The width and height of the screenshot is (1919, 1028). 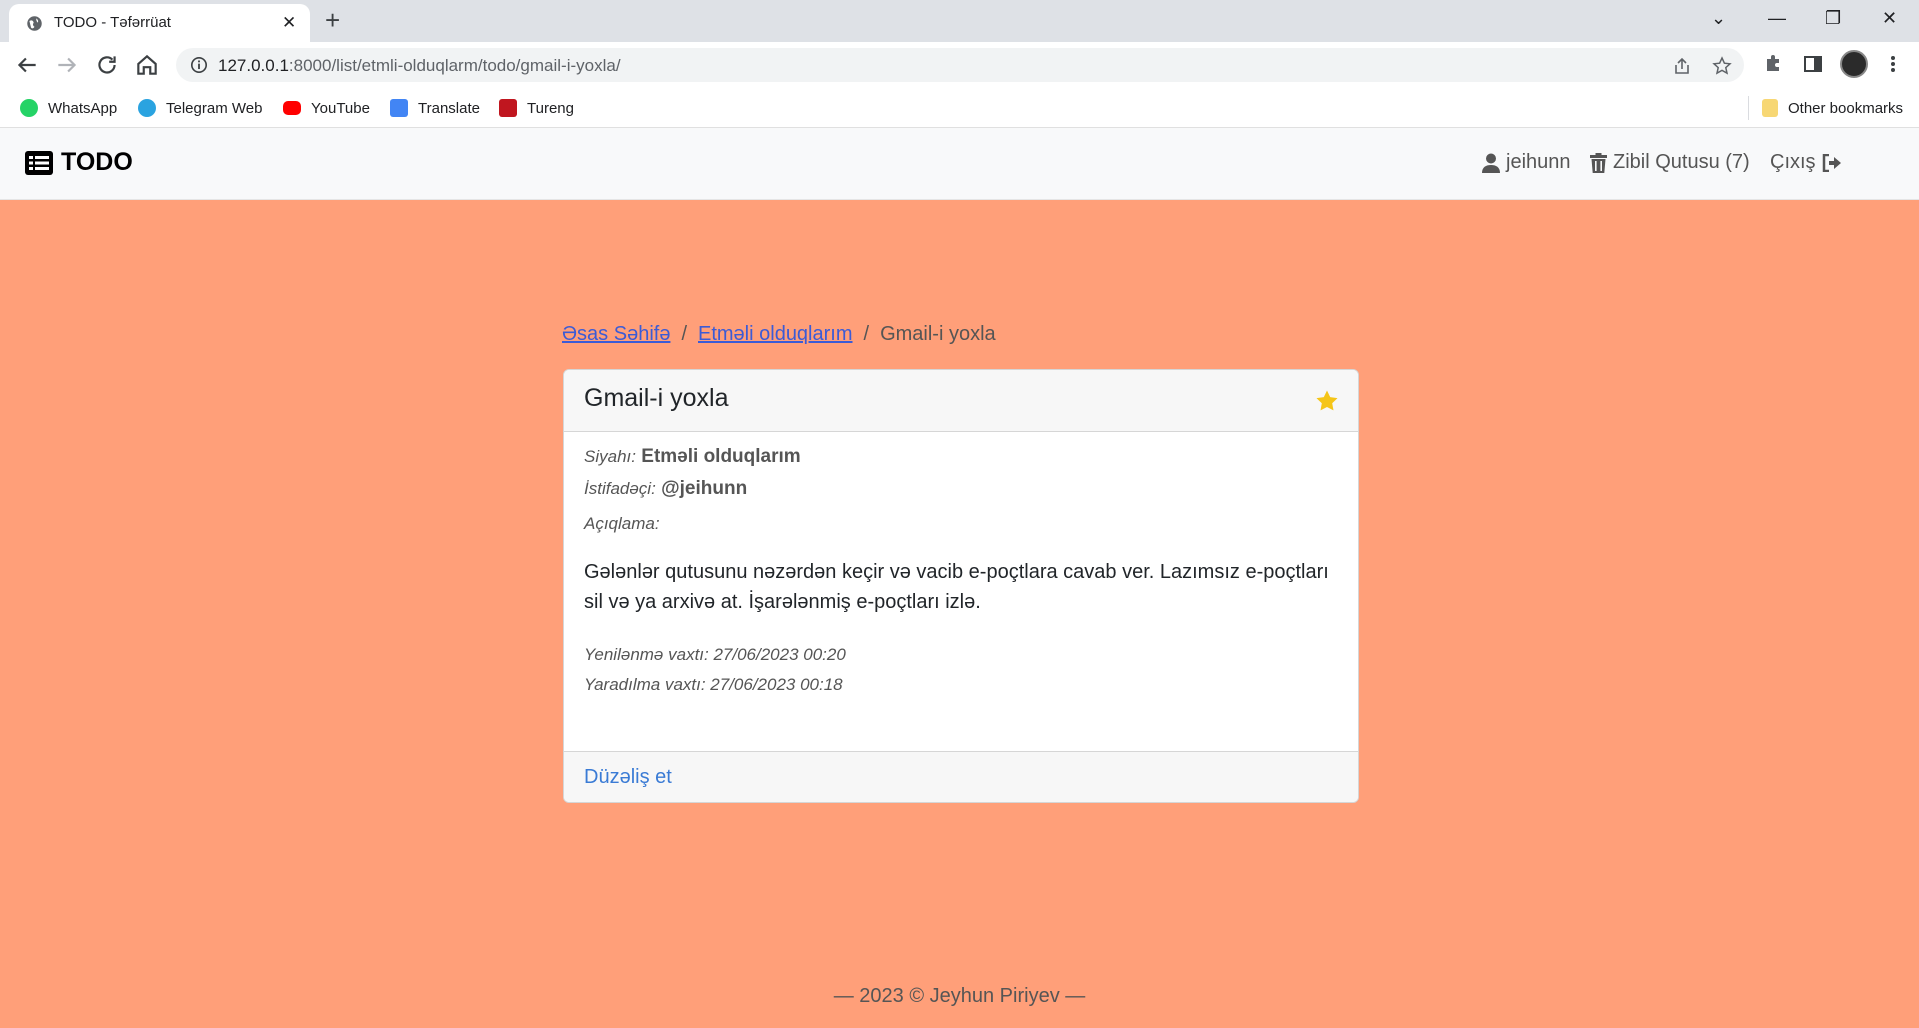 What do you see at coordinates (1846, 108) in the screenshot?
I see `other-bookmarks-label: Other bookmarks` at bounding box center [1846, 108].